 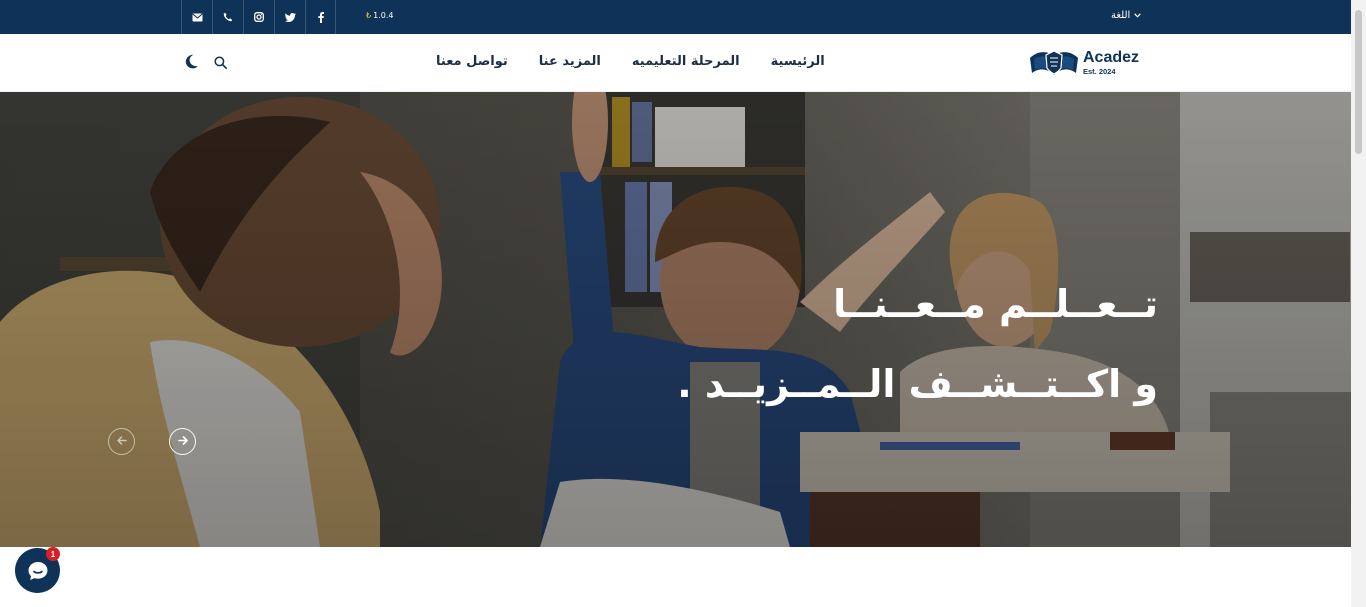 What do you see at coordinates (383, 15) in the screenshot?
I see `version-number: 1.0.4` at bounding box center [383, 15].